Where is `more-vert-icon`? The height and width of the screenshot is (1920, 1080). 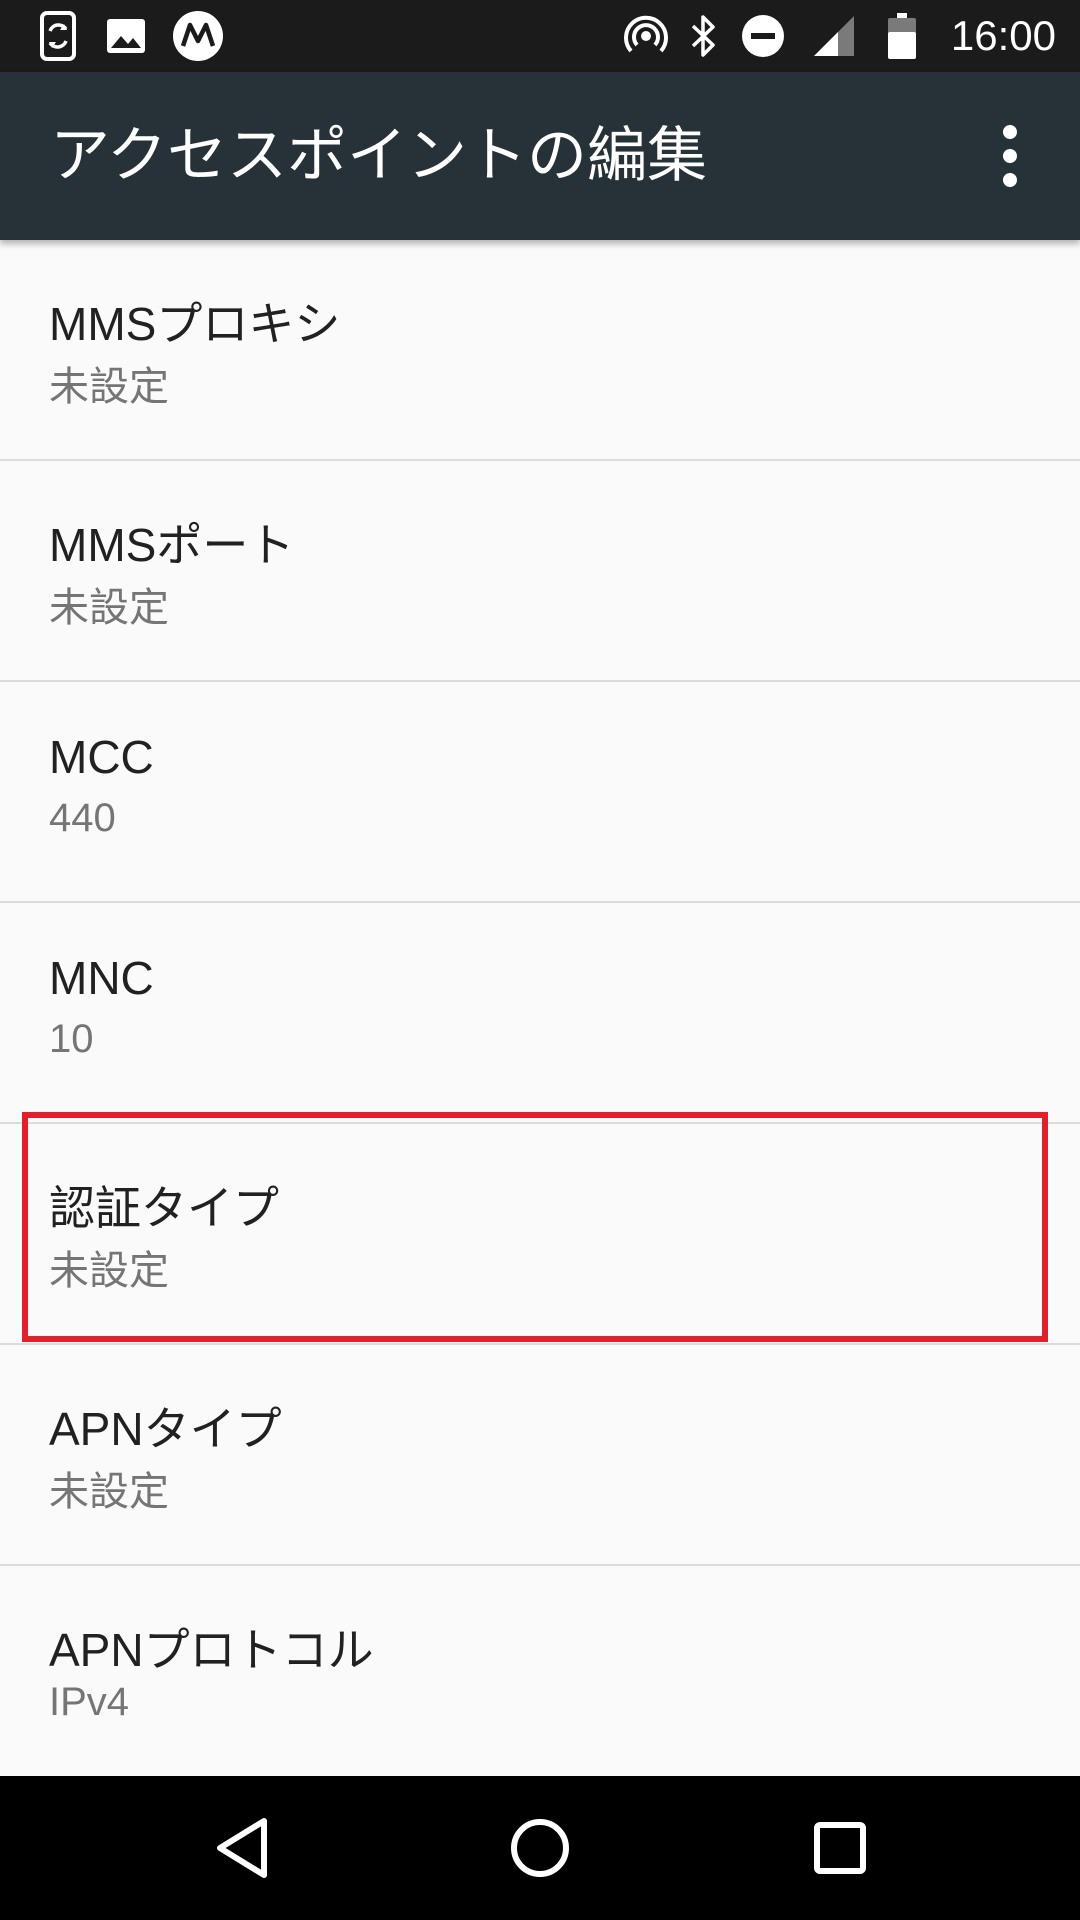 more-vert-icon is located at coordinates (1010, 156).